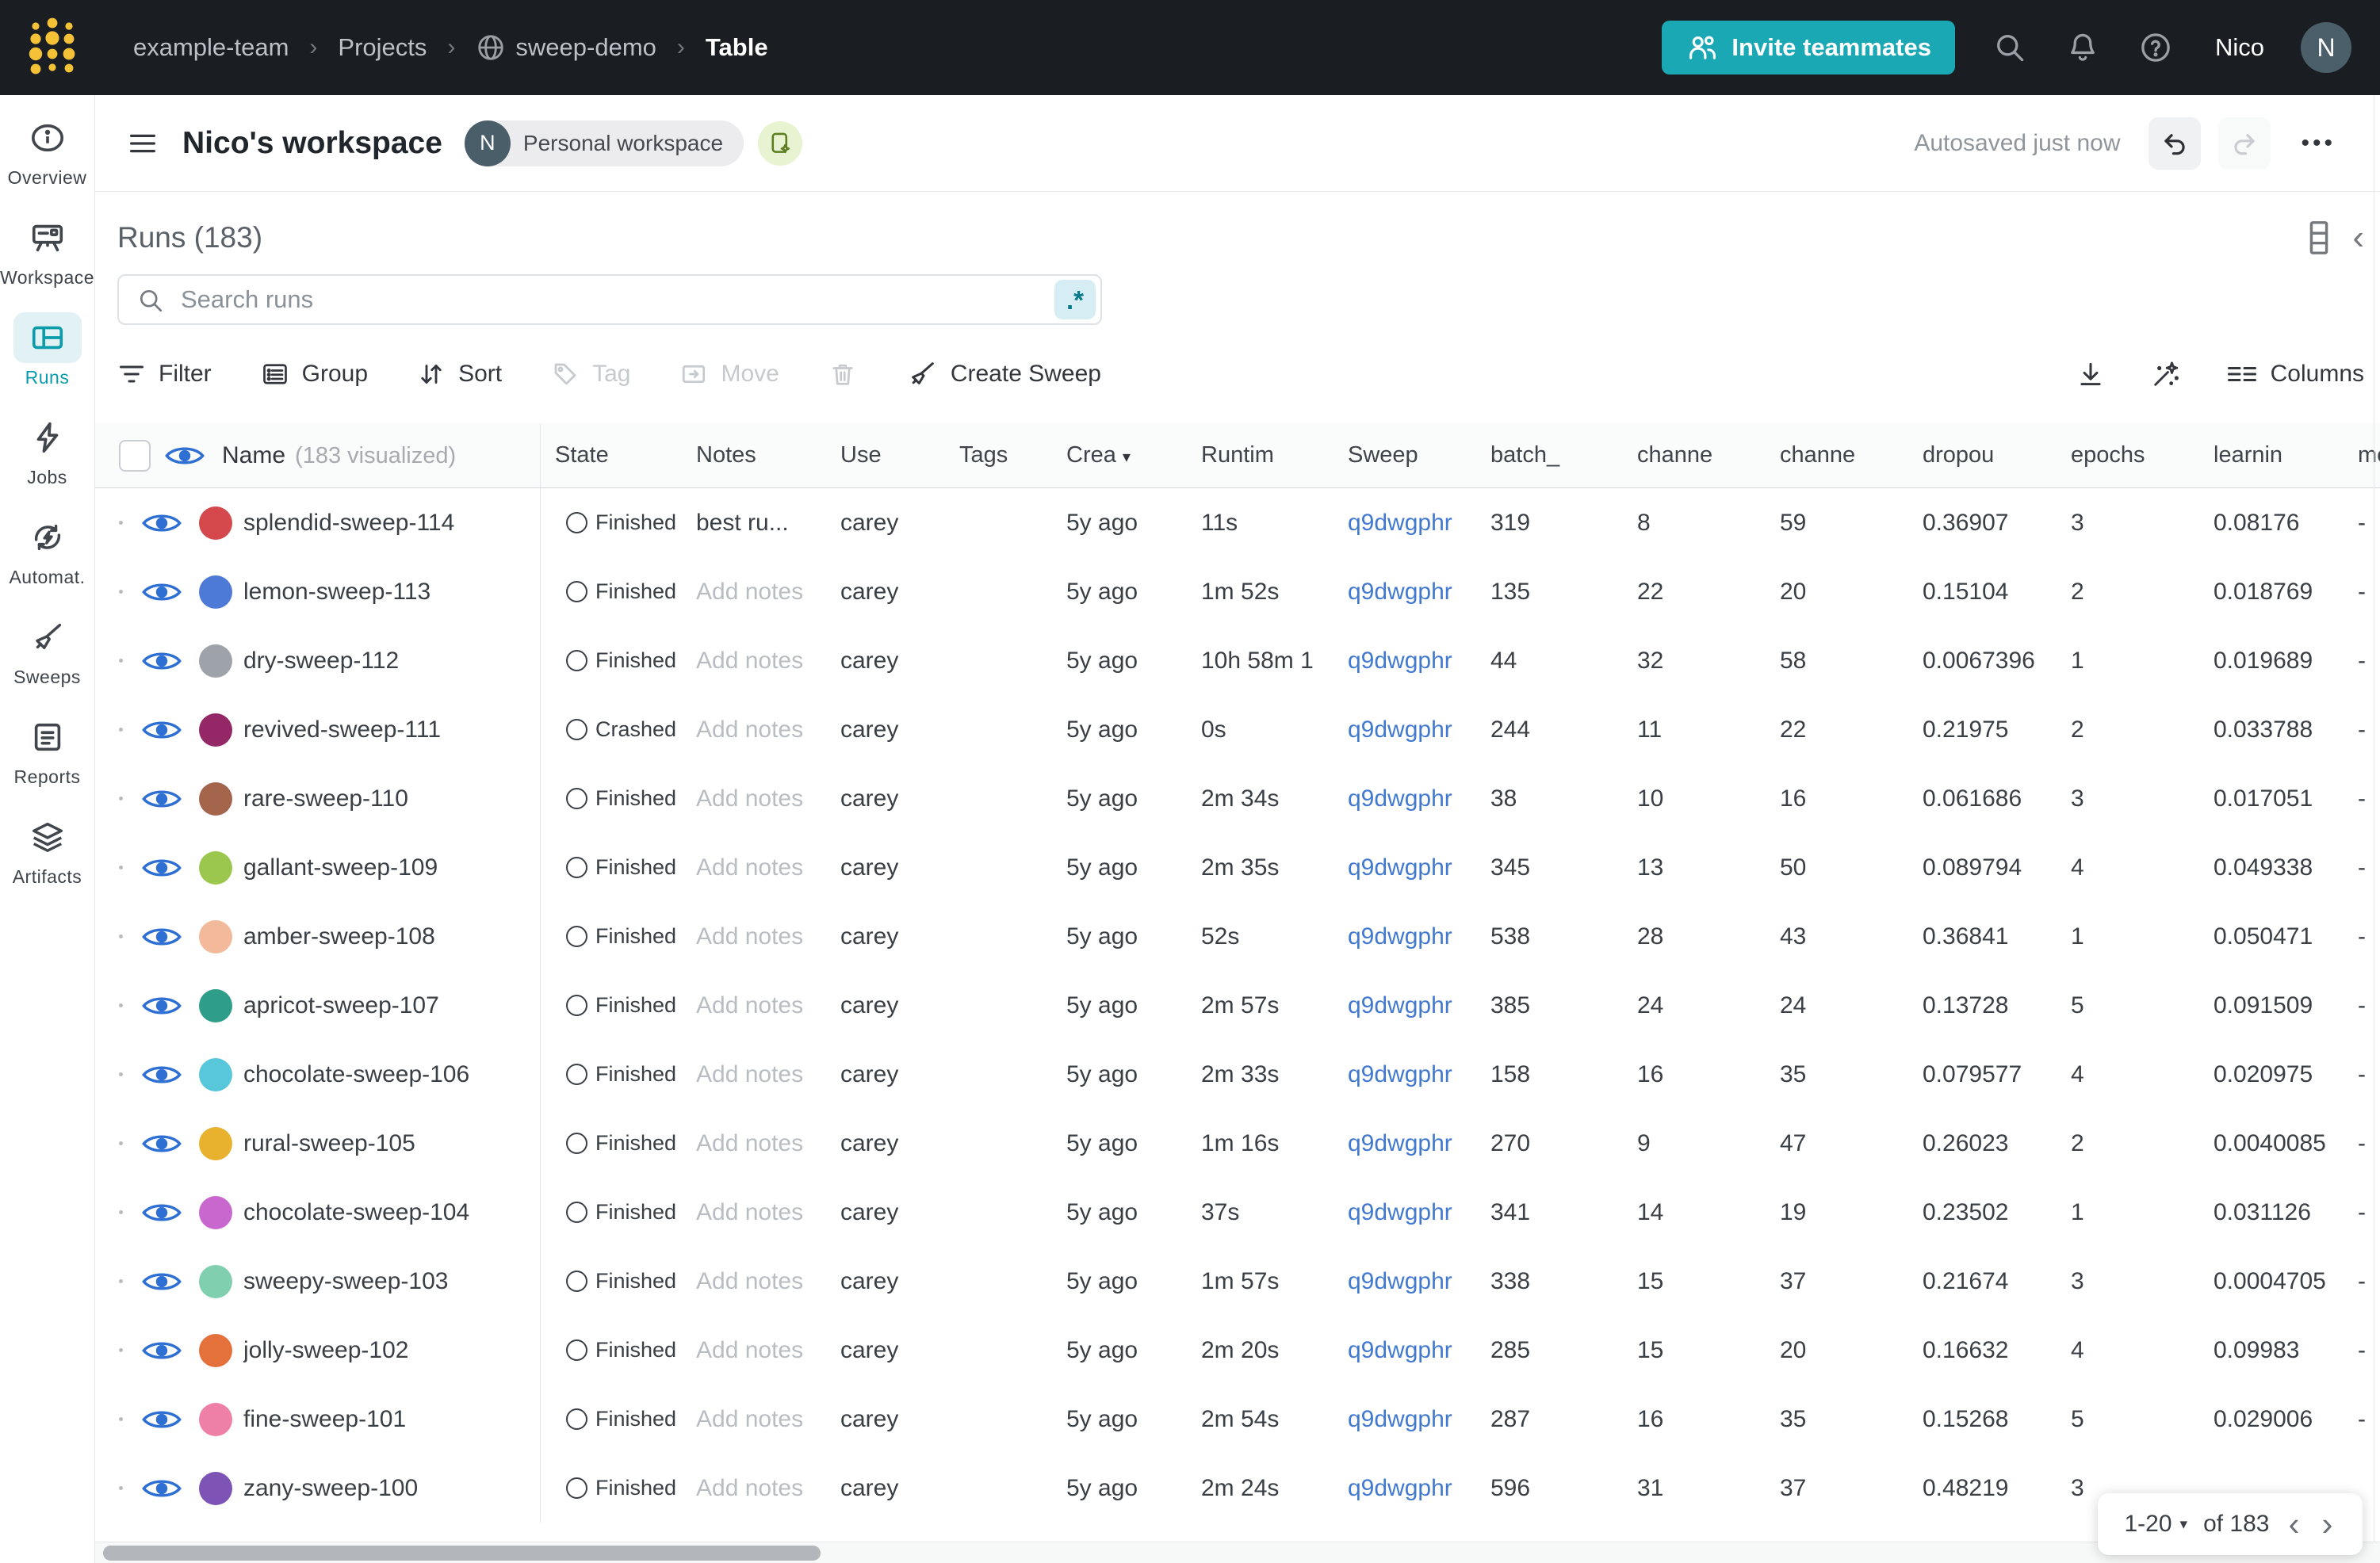 Image resolution: width=2380 pixels, height=1563 pixels. I want to click on run-name-link: splendid-sweep-114, so click(348, 523).